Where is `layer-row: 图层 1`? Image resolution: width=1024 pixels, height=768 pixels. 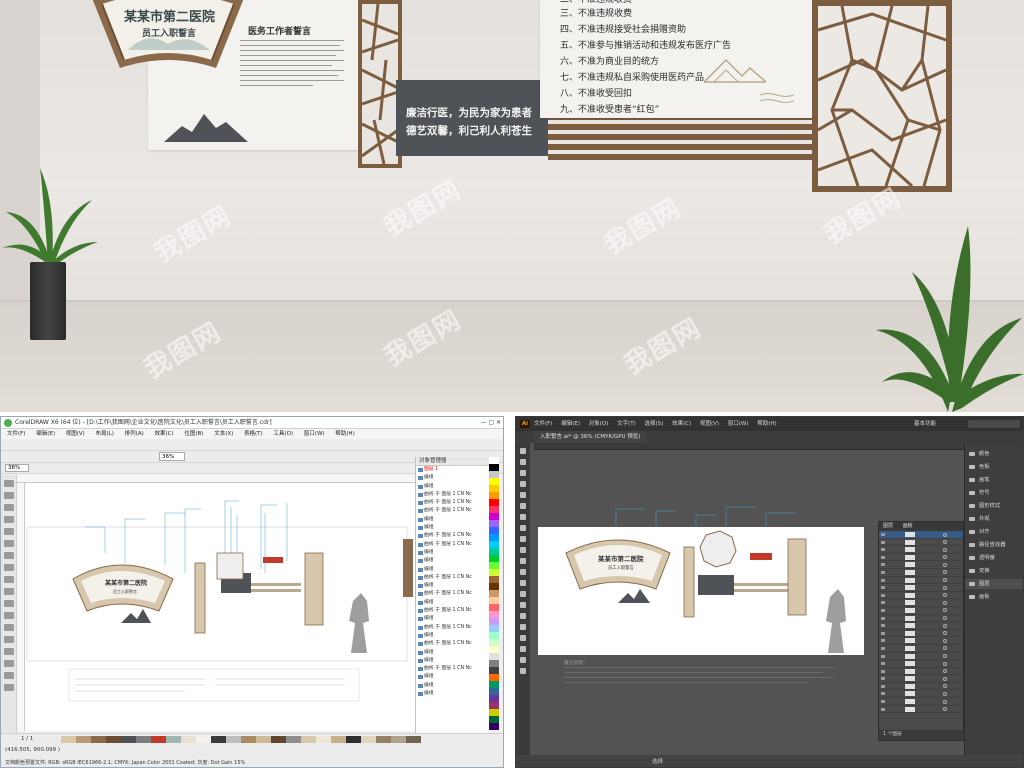 layer-row: 图层 1 is located at coordinates (452, 470).